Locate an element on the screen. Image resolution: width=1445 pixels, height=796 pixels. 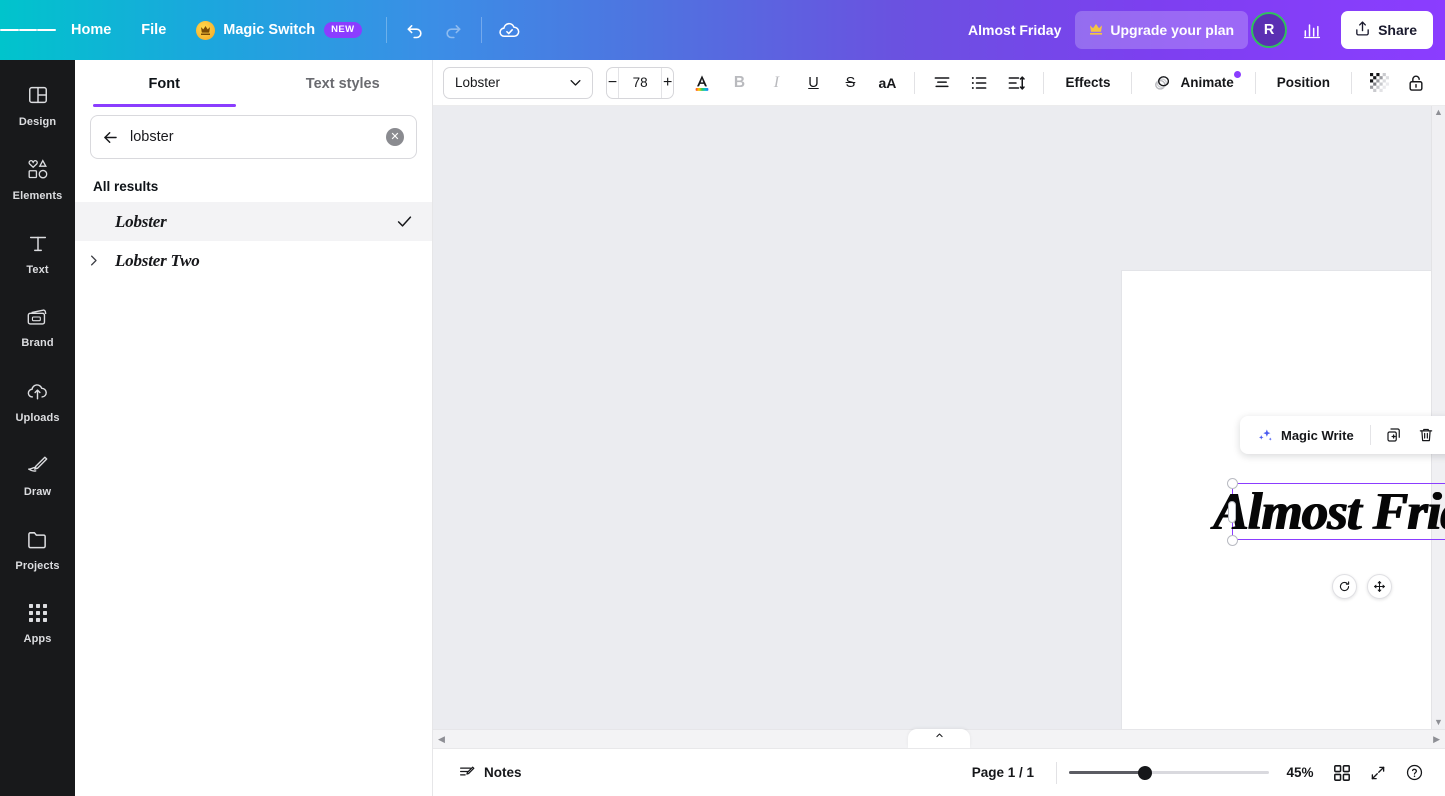
tab-font: Font is located at coordinates (164, 83).